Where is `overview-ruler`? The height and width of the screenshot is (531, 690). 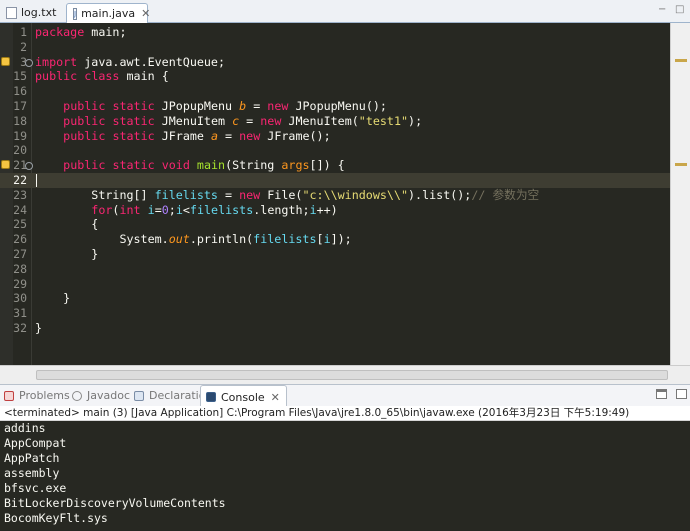
overview-ruler is located at coordinates (680, 194).